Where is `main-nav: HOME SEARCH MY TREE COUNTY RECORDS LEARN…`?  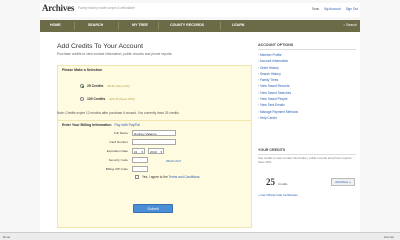
main-nav: HOME SEARCH MY TREE COUNTY RECORDS LEARN… is located at coordinates (200, 26).